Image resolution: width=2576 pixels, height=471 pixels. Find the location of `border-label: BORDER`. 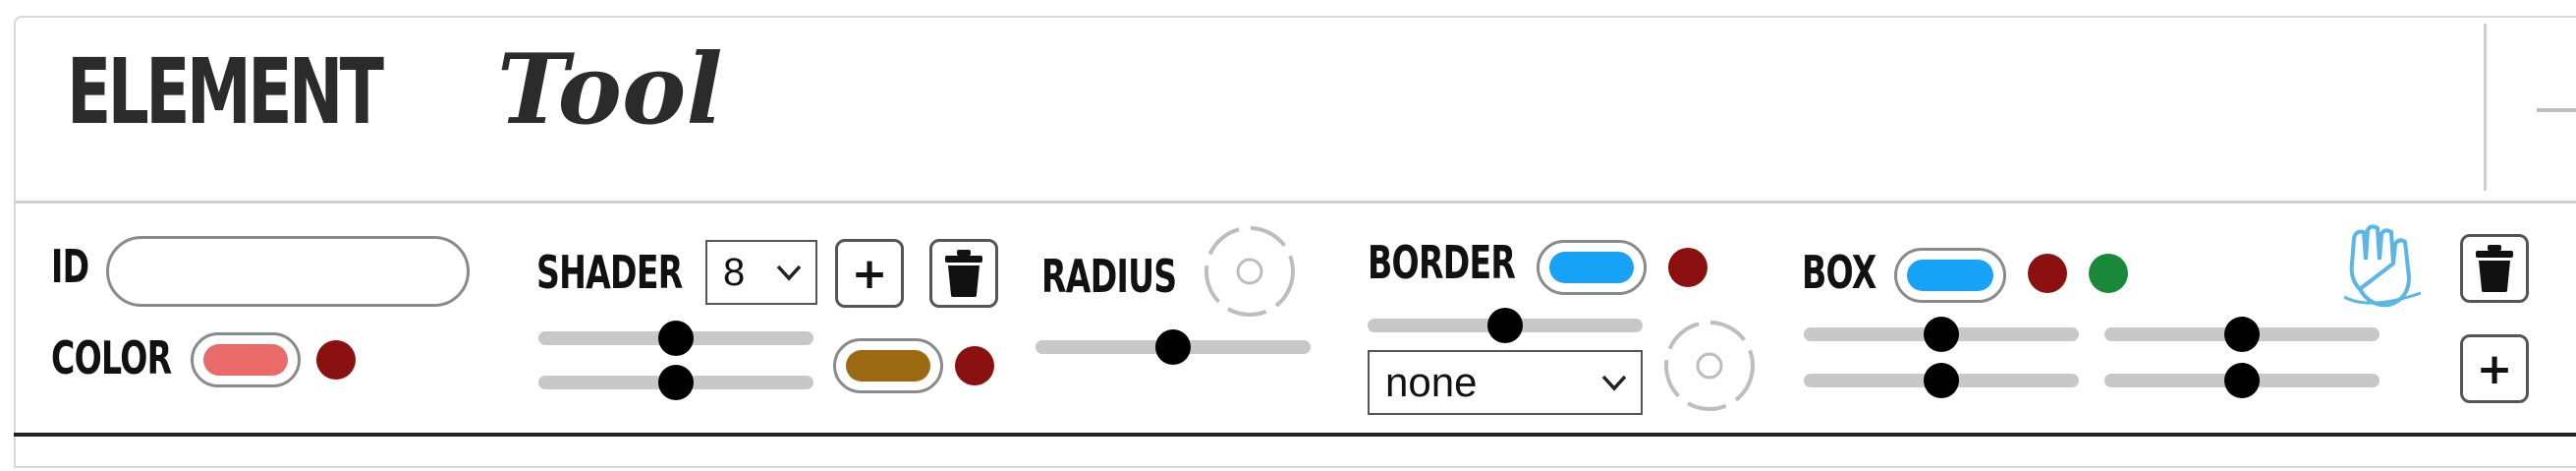

border-label: BORDER is located at coordinates (1442, 262).